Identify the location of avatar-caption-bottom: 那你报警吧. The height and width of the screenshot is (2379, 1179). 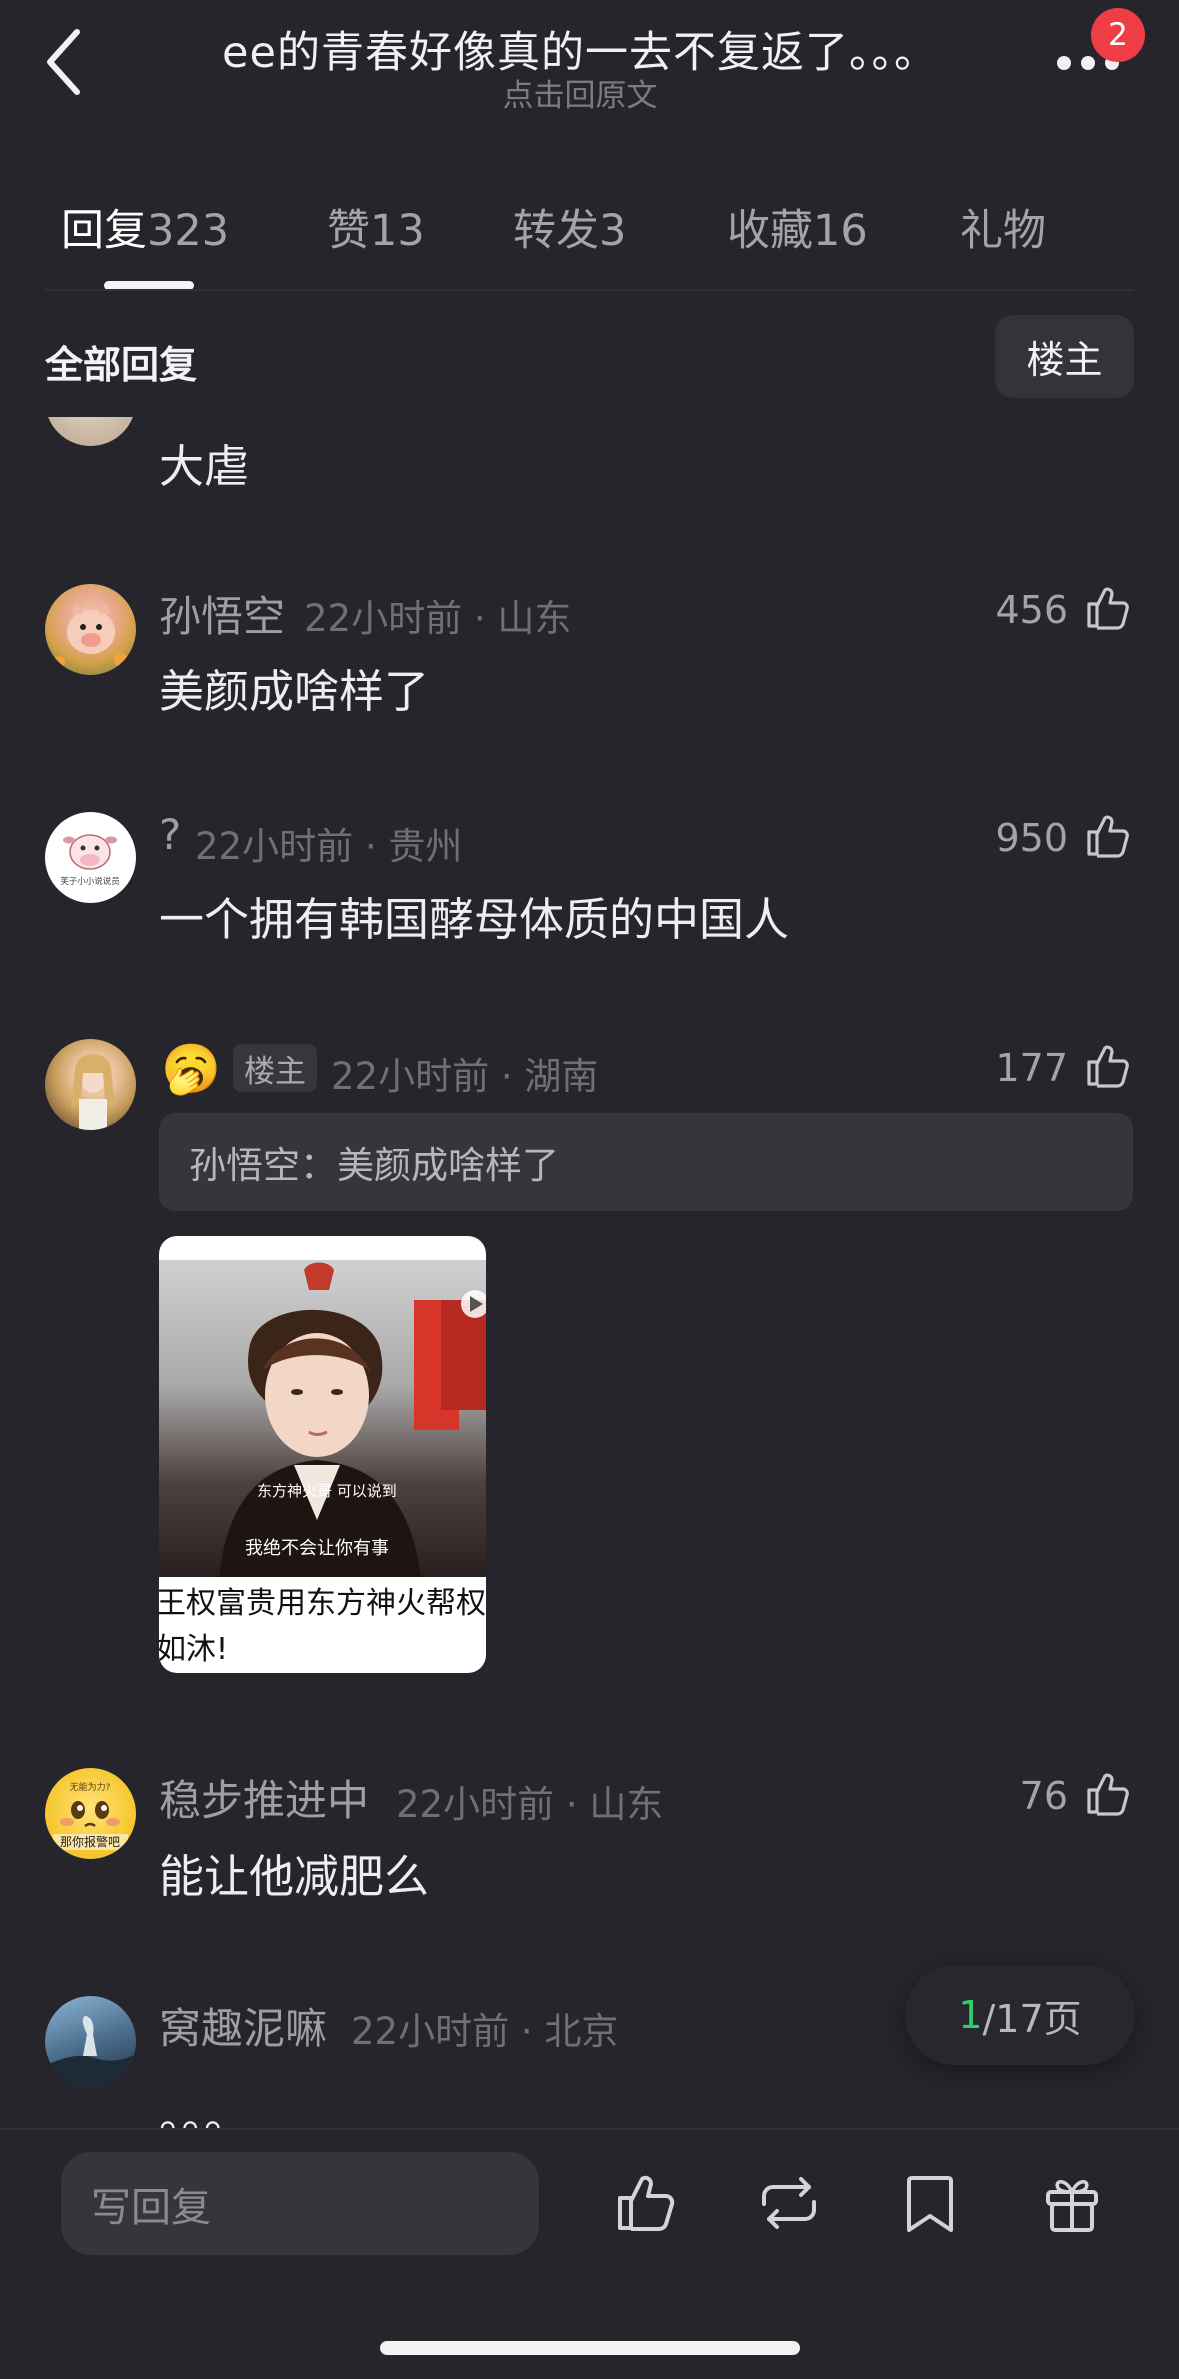
(90, 1841).